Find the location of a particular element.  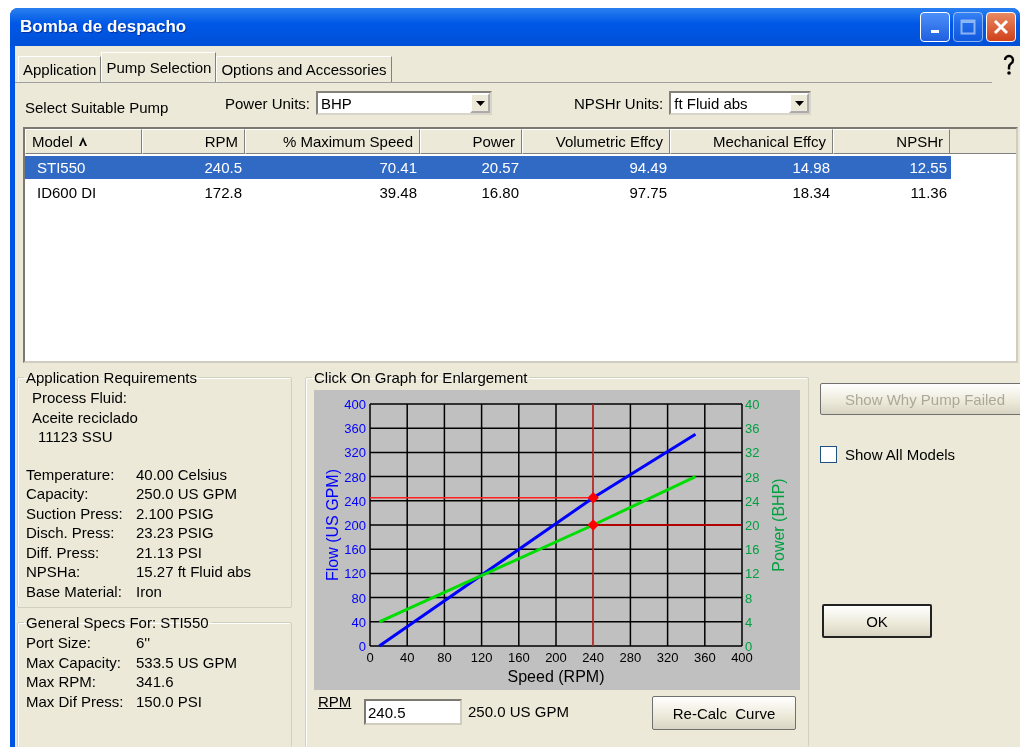

x-tick-label: 240 is located at coordinates (593, 657).